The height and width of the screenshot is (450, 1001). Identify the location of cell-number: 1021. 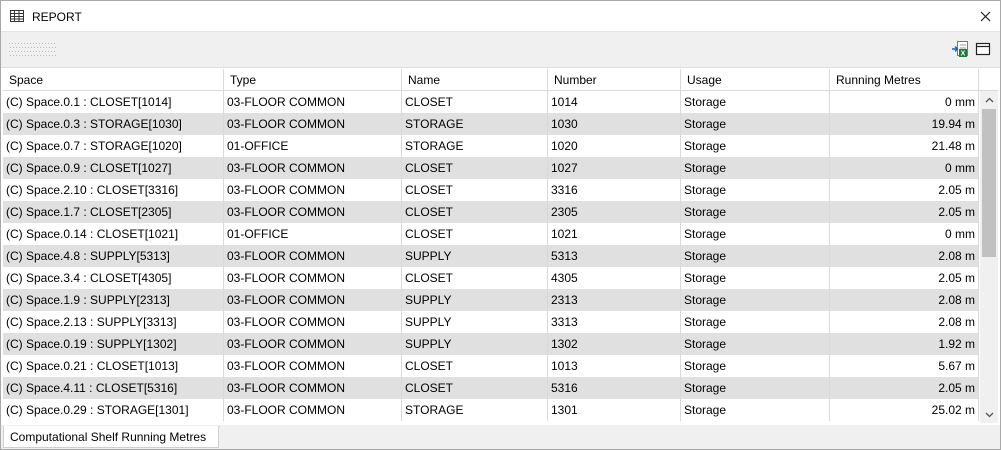
(614, 234).